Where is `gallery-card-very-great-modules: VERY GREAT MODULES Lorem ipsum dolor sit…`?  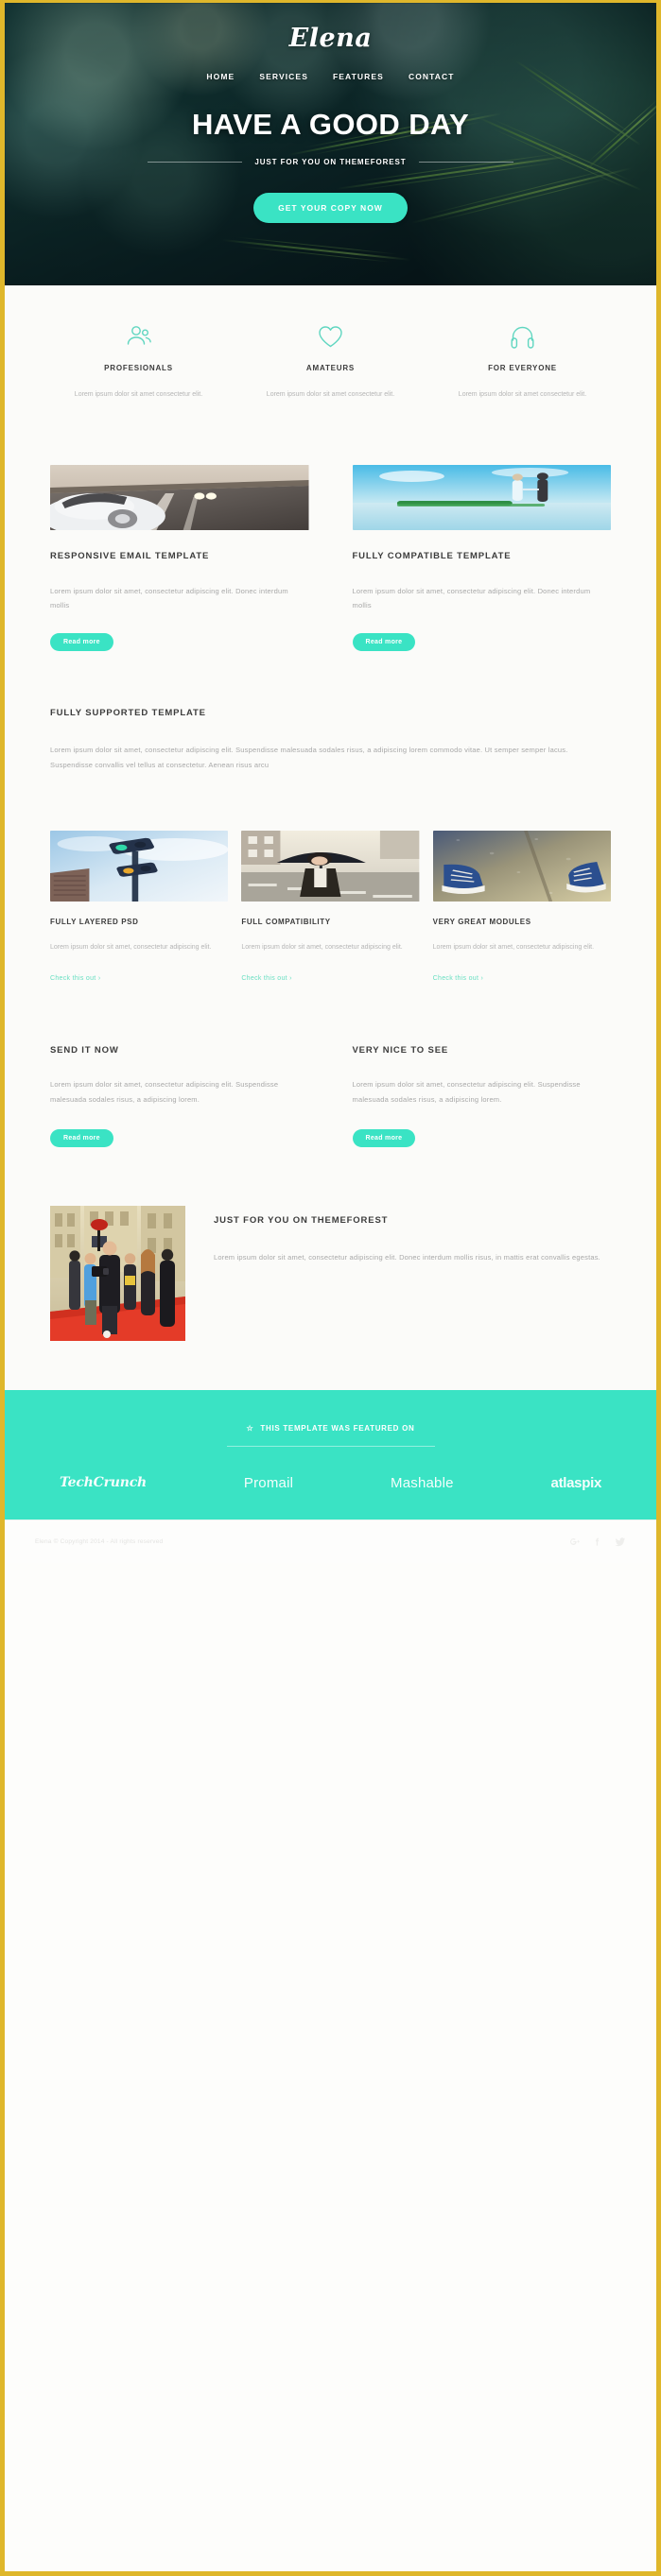
gallery-card-very-great-modules: VERY GREAT MODULES Lorem ipsum dolor sit… is located at coordinates (521, 908).